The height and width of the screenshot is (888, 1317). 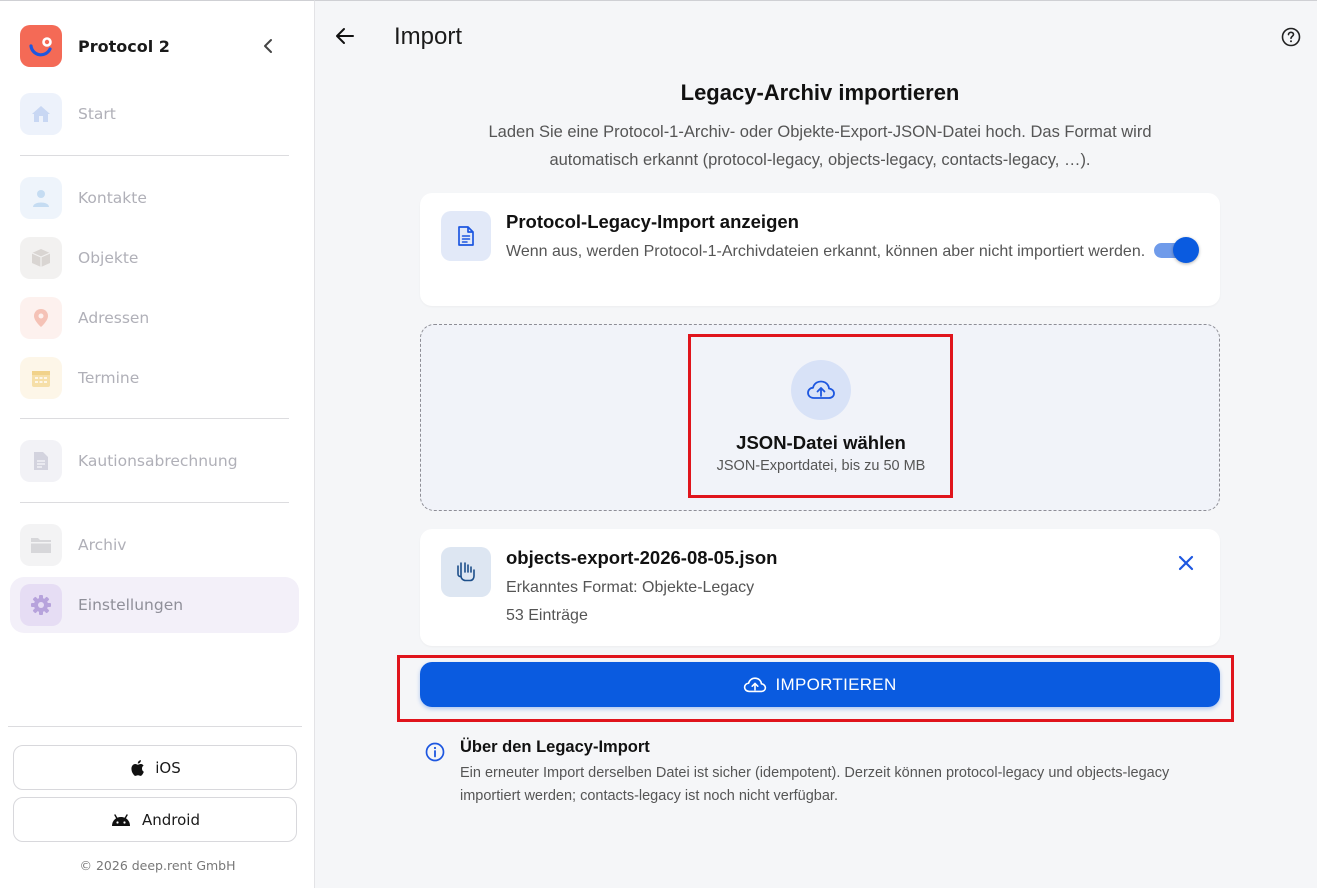 I want to click on help-icon, so click(x=1291, y=37).